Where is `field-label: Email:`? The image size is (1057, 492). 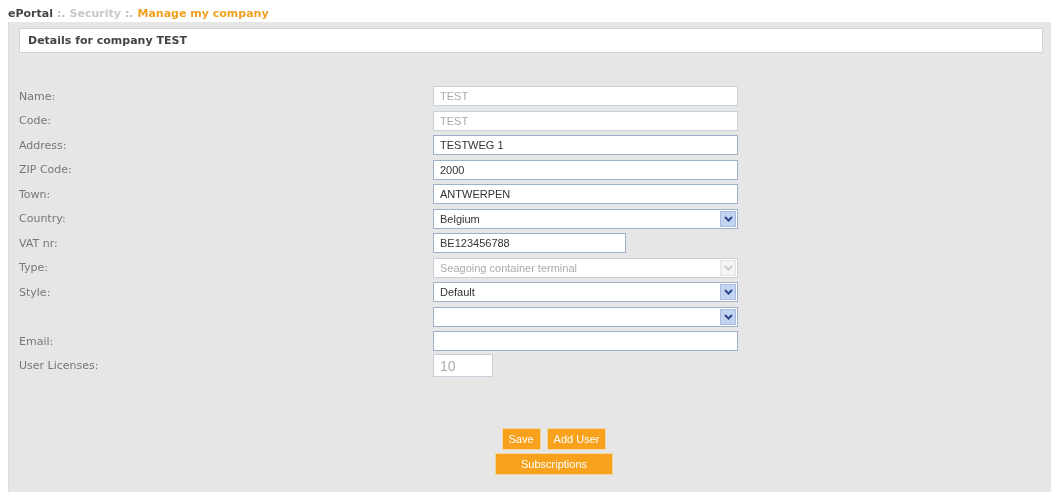 field-label: Email: is located at coordinates (36, 341).